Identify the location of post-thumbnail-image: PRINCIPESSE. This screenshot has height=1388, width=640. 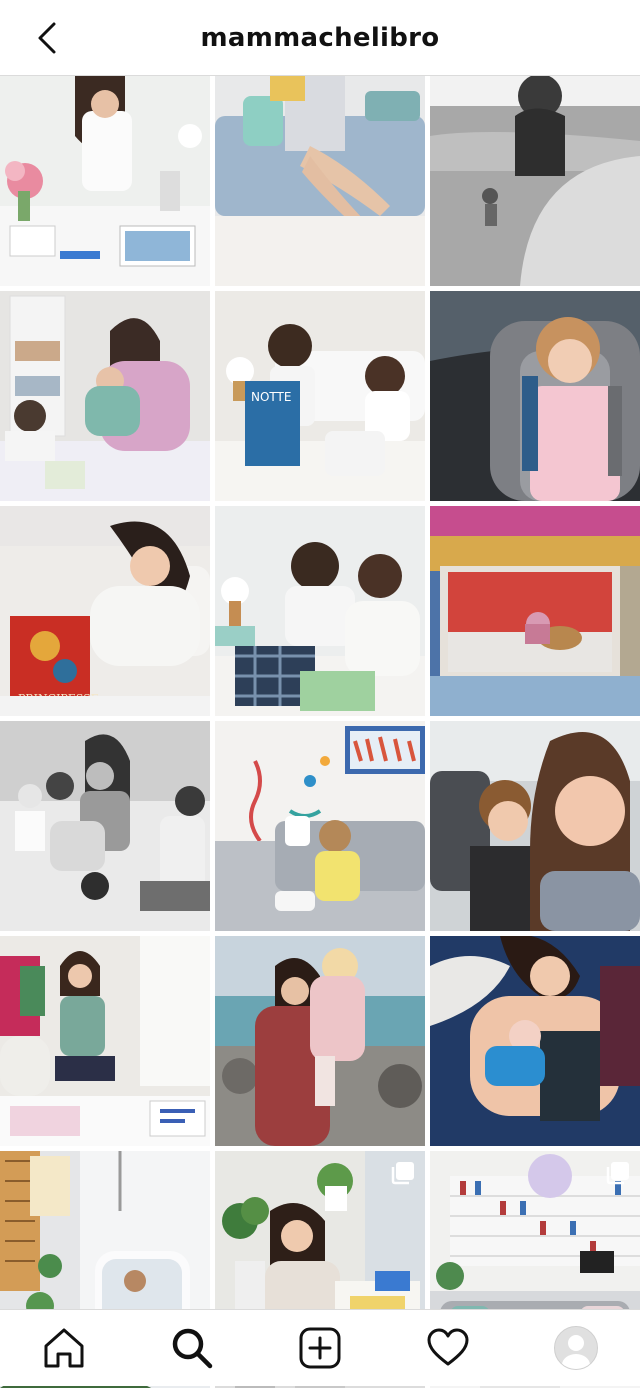
(105, 611).